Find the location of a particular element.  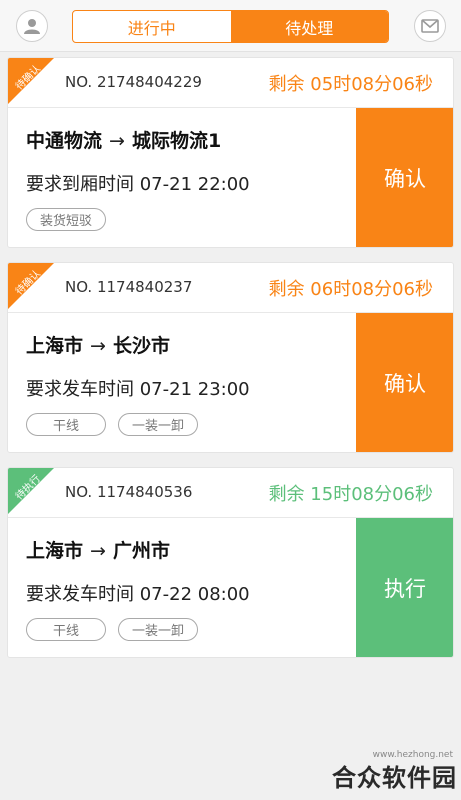

order-tags: 装货短驳 is located at coordinates (66, 219).